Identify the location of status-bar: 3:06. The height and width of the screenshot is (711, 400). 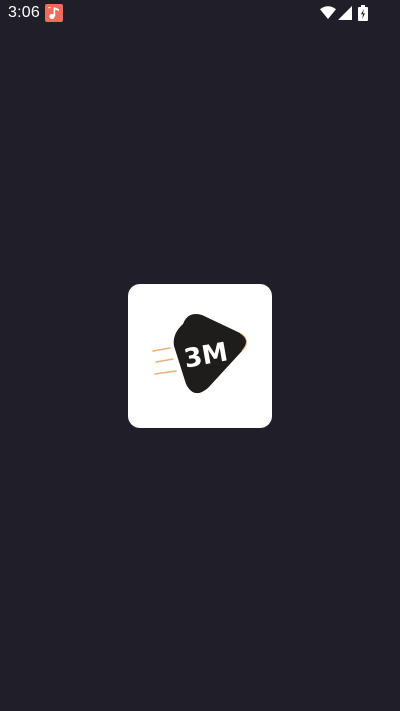
(200, 13).